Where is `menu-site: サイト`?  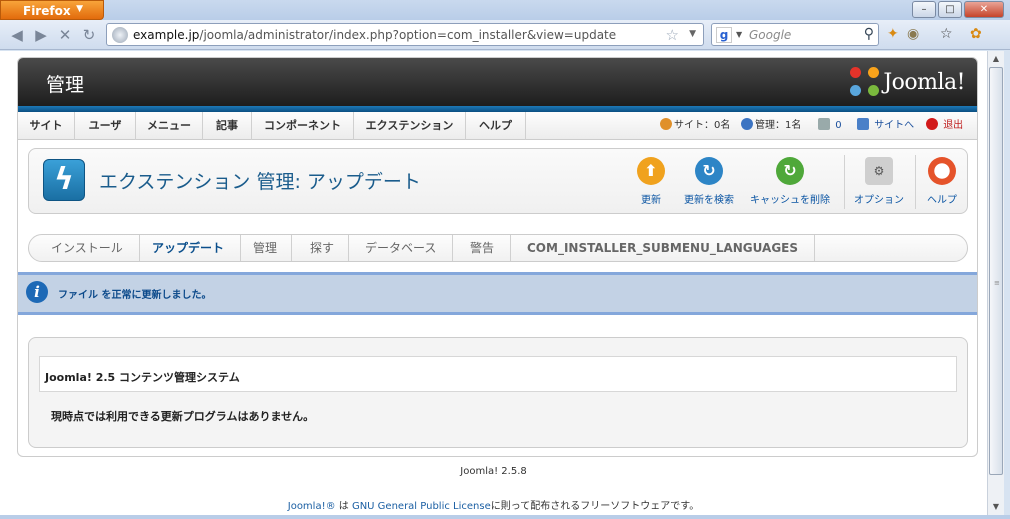
menu-site: サイト is located at coordinates (46, 126).